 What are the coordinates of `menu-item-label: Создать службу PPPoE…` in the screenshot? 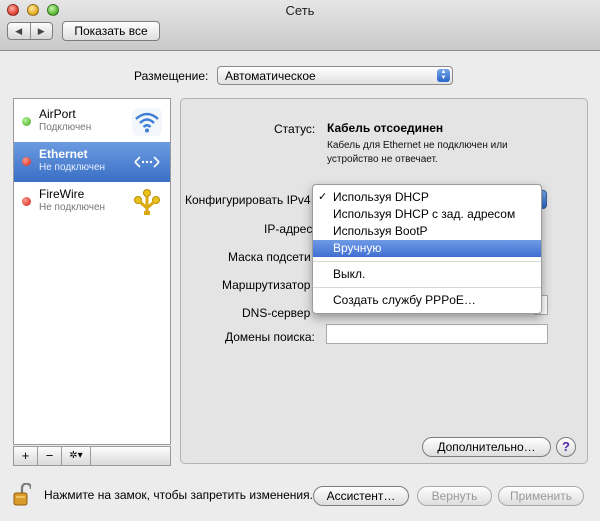 It's located at (404, 300).